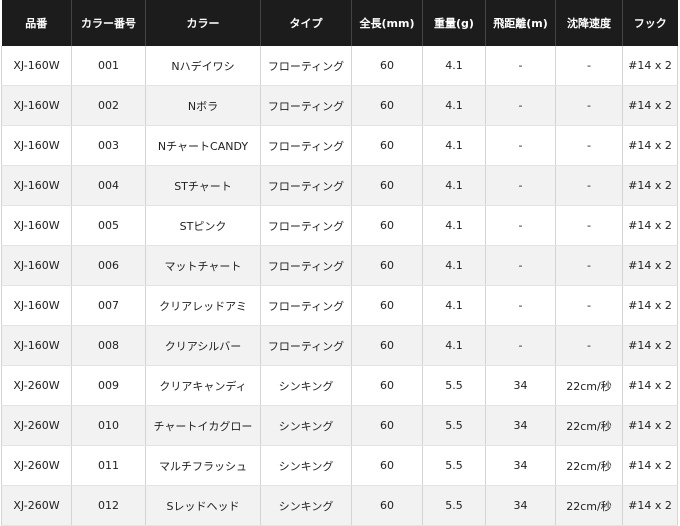  Describe the element at coordinates (203, 225) in the screenshot. I see `cell-color: STピンク` at that location.